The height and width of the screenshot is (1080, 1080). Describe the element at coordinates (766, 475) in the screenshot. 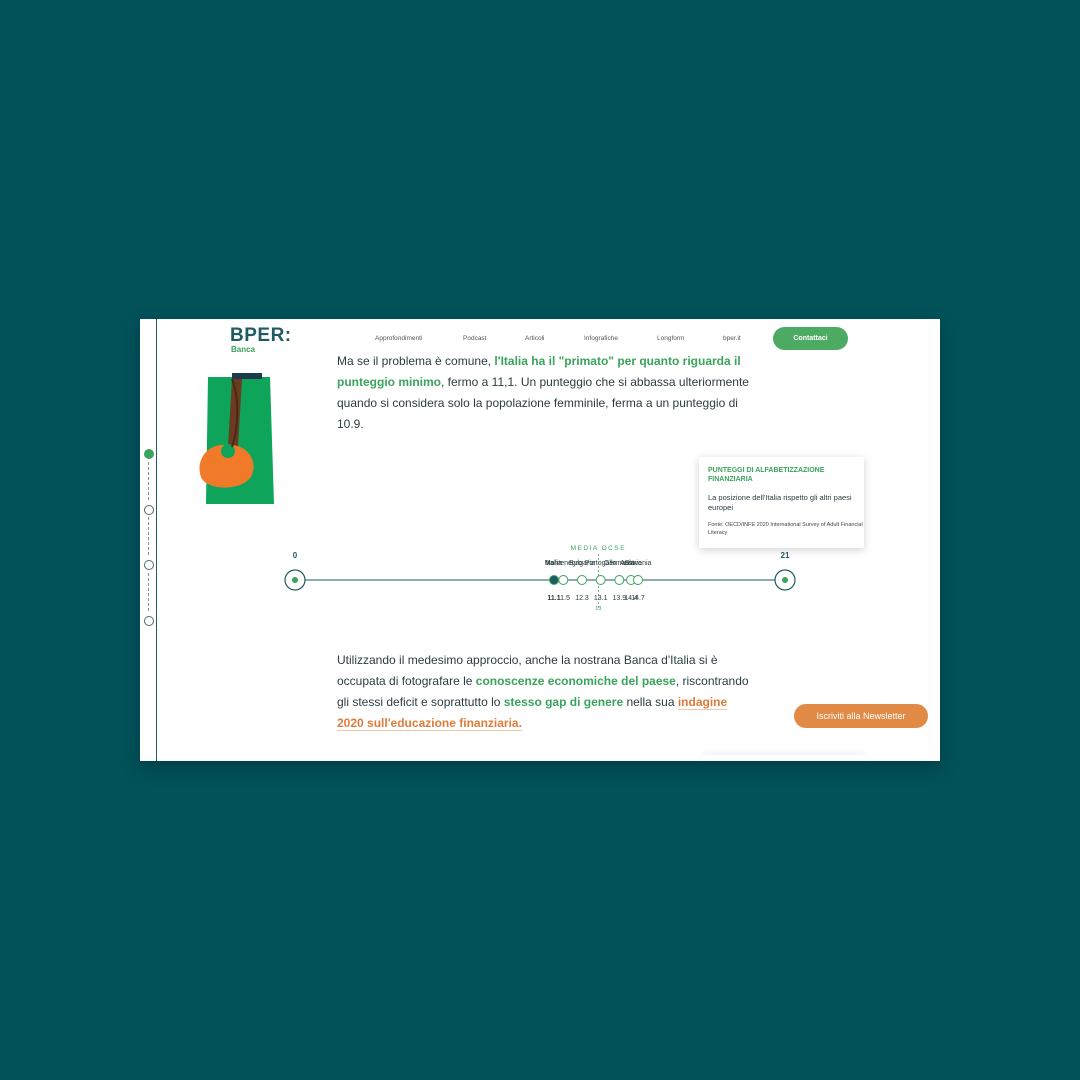

I see `card-title: PUNTEGGI DI ALFABETIZZAZIONE FINANZIARIA` at that location.